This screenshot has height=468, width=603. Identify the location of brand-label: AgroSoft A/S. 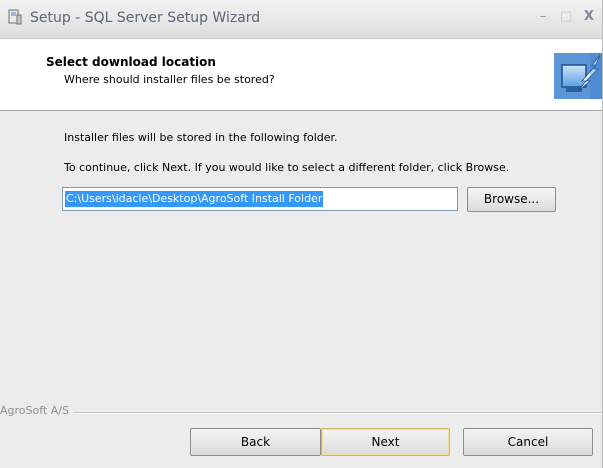
(36, 410).